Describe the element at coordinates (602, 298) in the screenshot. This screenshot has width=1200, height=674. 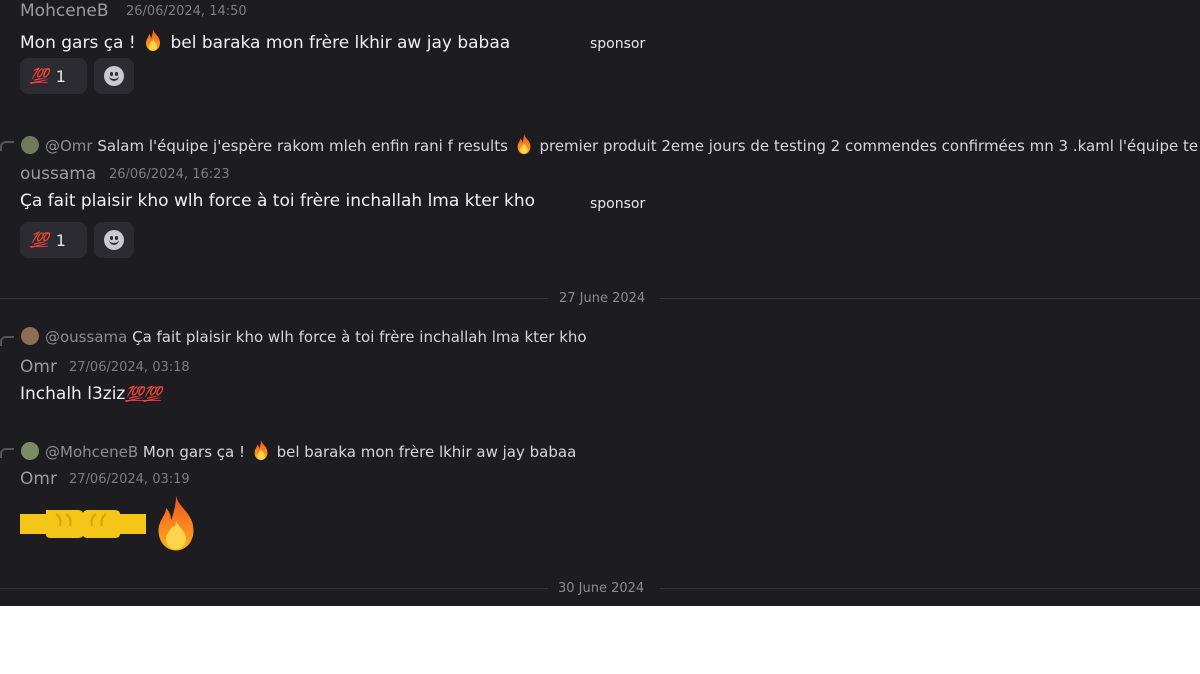
I see `date-separator: 27 June 2024` at that location.